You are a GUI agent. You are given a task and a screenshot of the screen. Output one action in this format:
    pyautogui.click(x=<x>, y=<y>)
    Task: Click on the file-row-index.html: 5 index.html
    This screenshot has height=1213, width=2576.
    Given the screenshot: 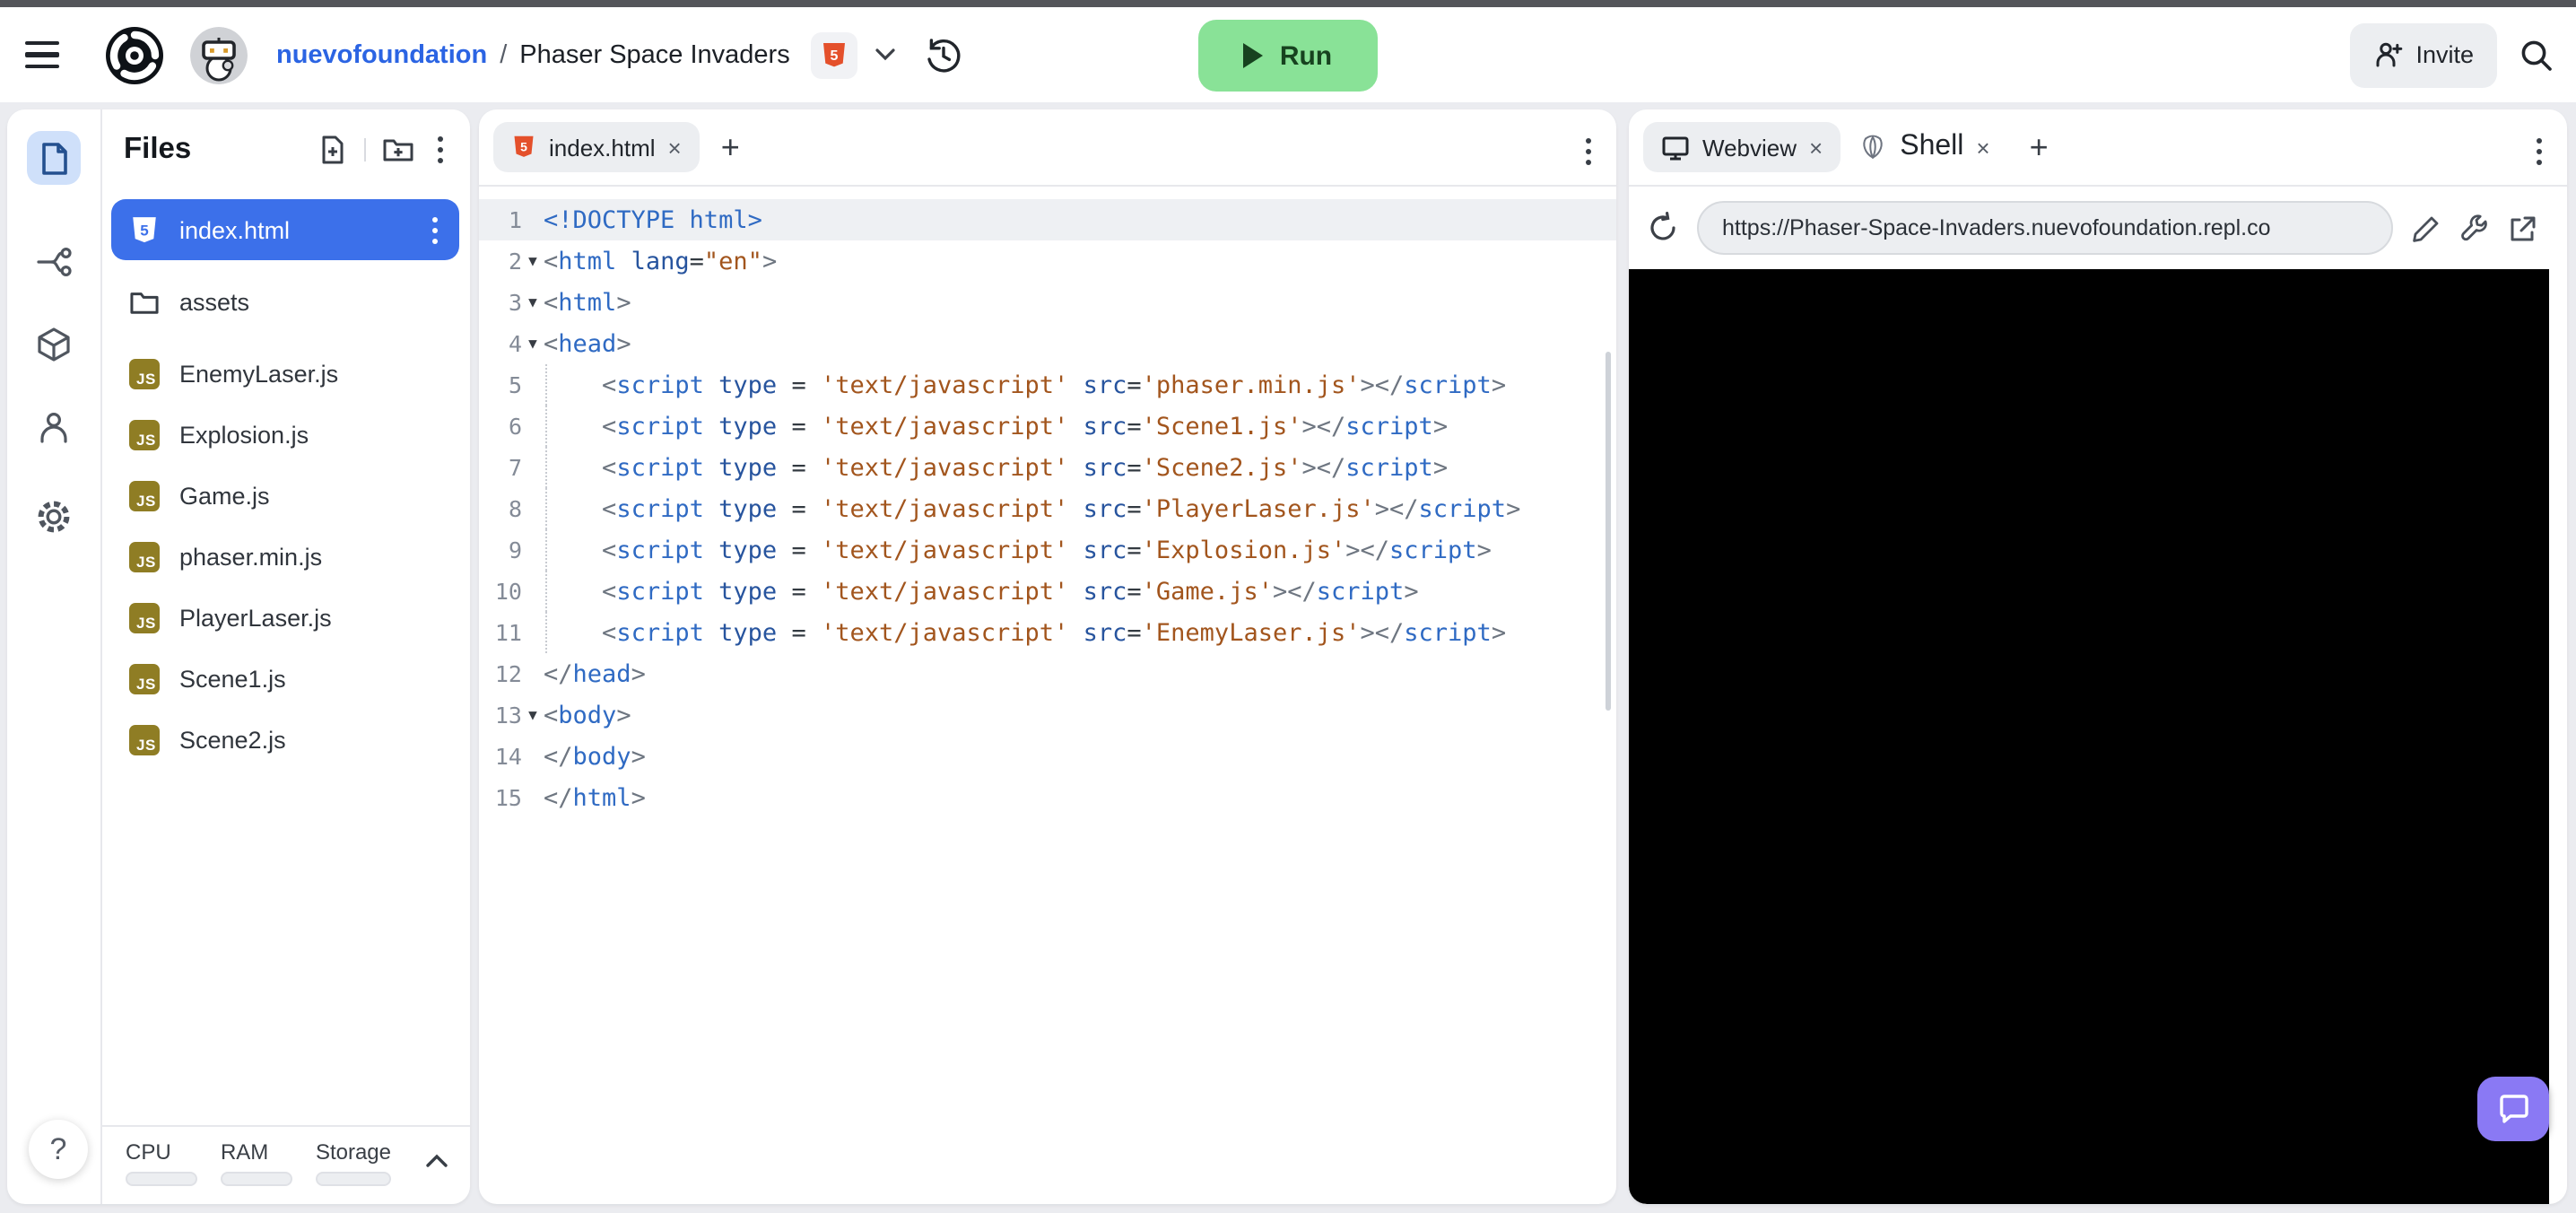 What is the action you would take?
    pyautogui.click(x=285, y=229)
    